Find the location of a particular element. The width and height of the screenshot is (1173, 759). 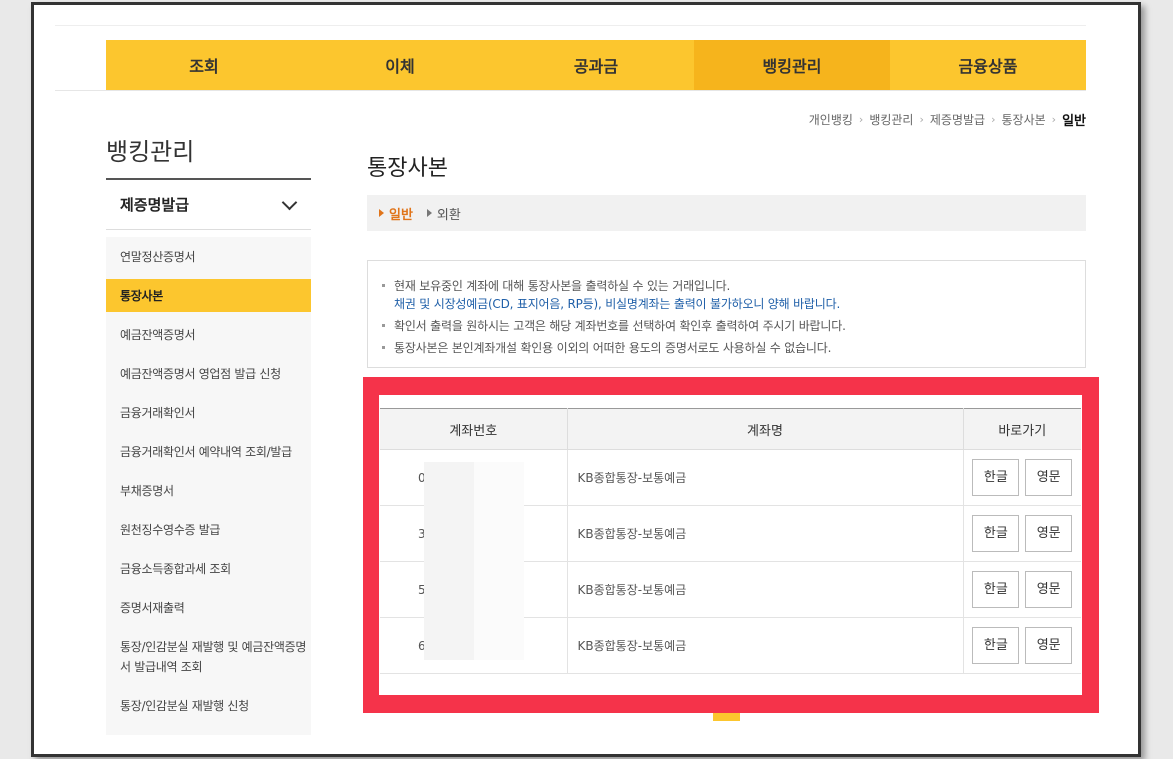

redaction-mask is located at coordinates (499, 561).